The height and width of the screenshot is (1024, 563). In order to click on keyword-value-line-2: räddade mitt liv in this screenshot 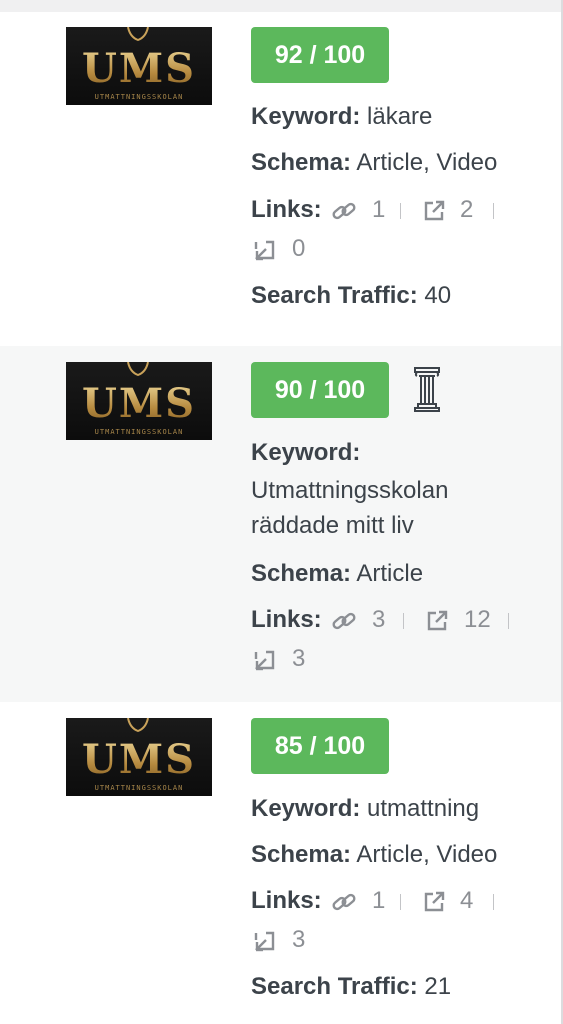, I will do `click(332, 525)`.